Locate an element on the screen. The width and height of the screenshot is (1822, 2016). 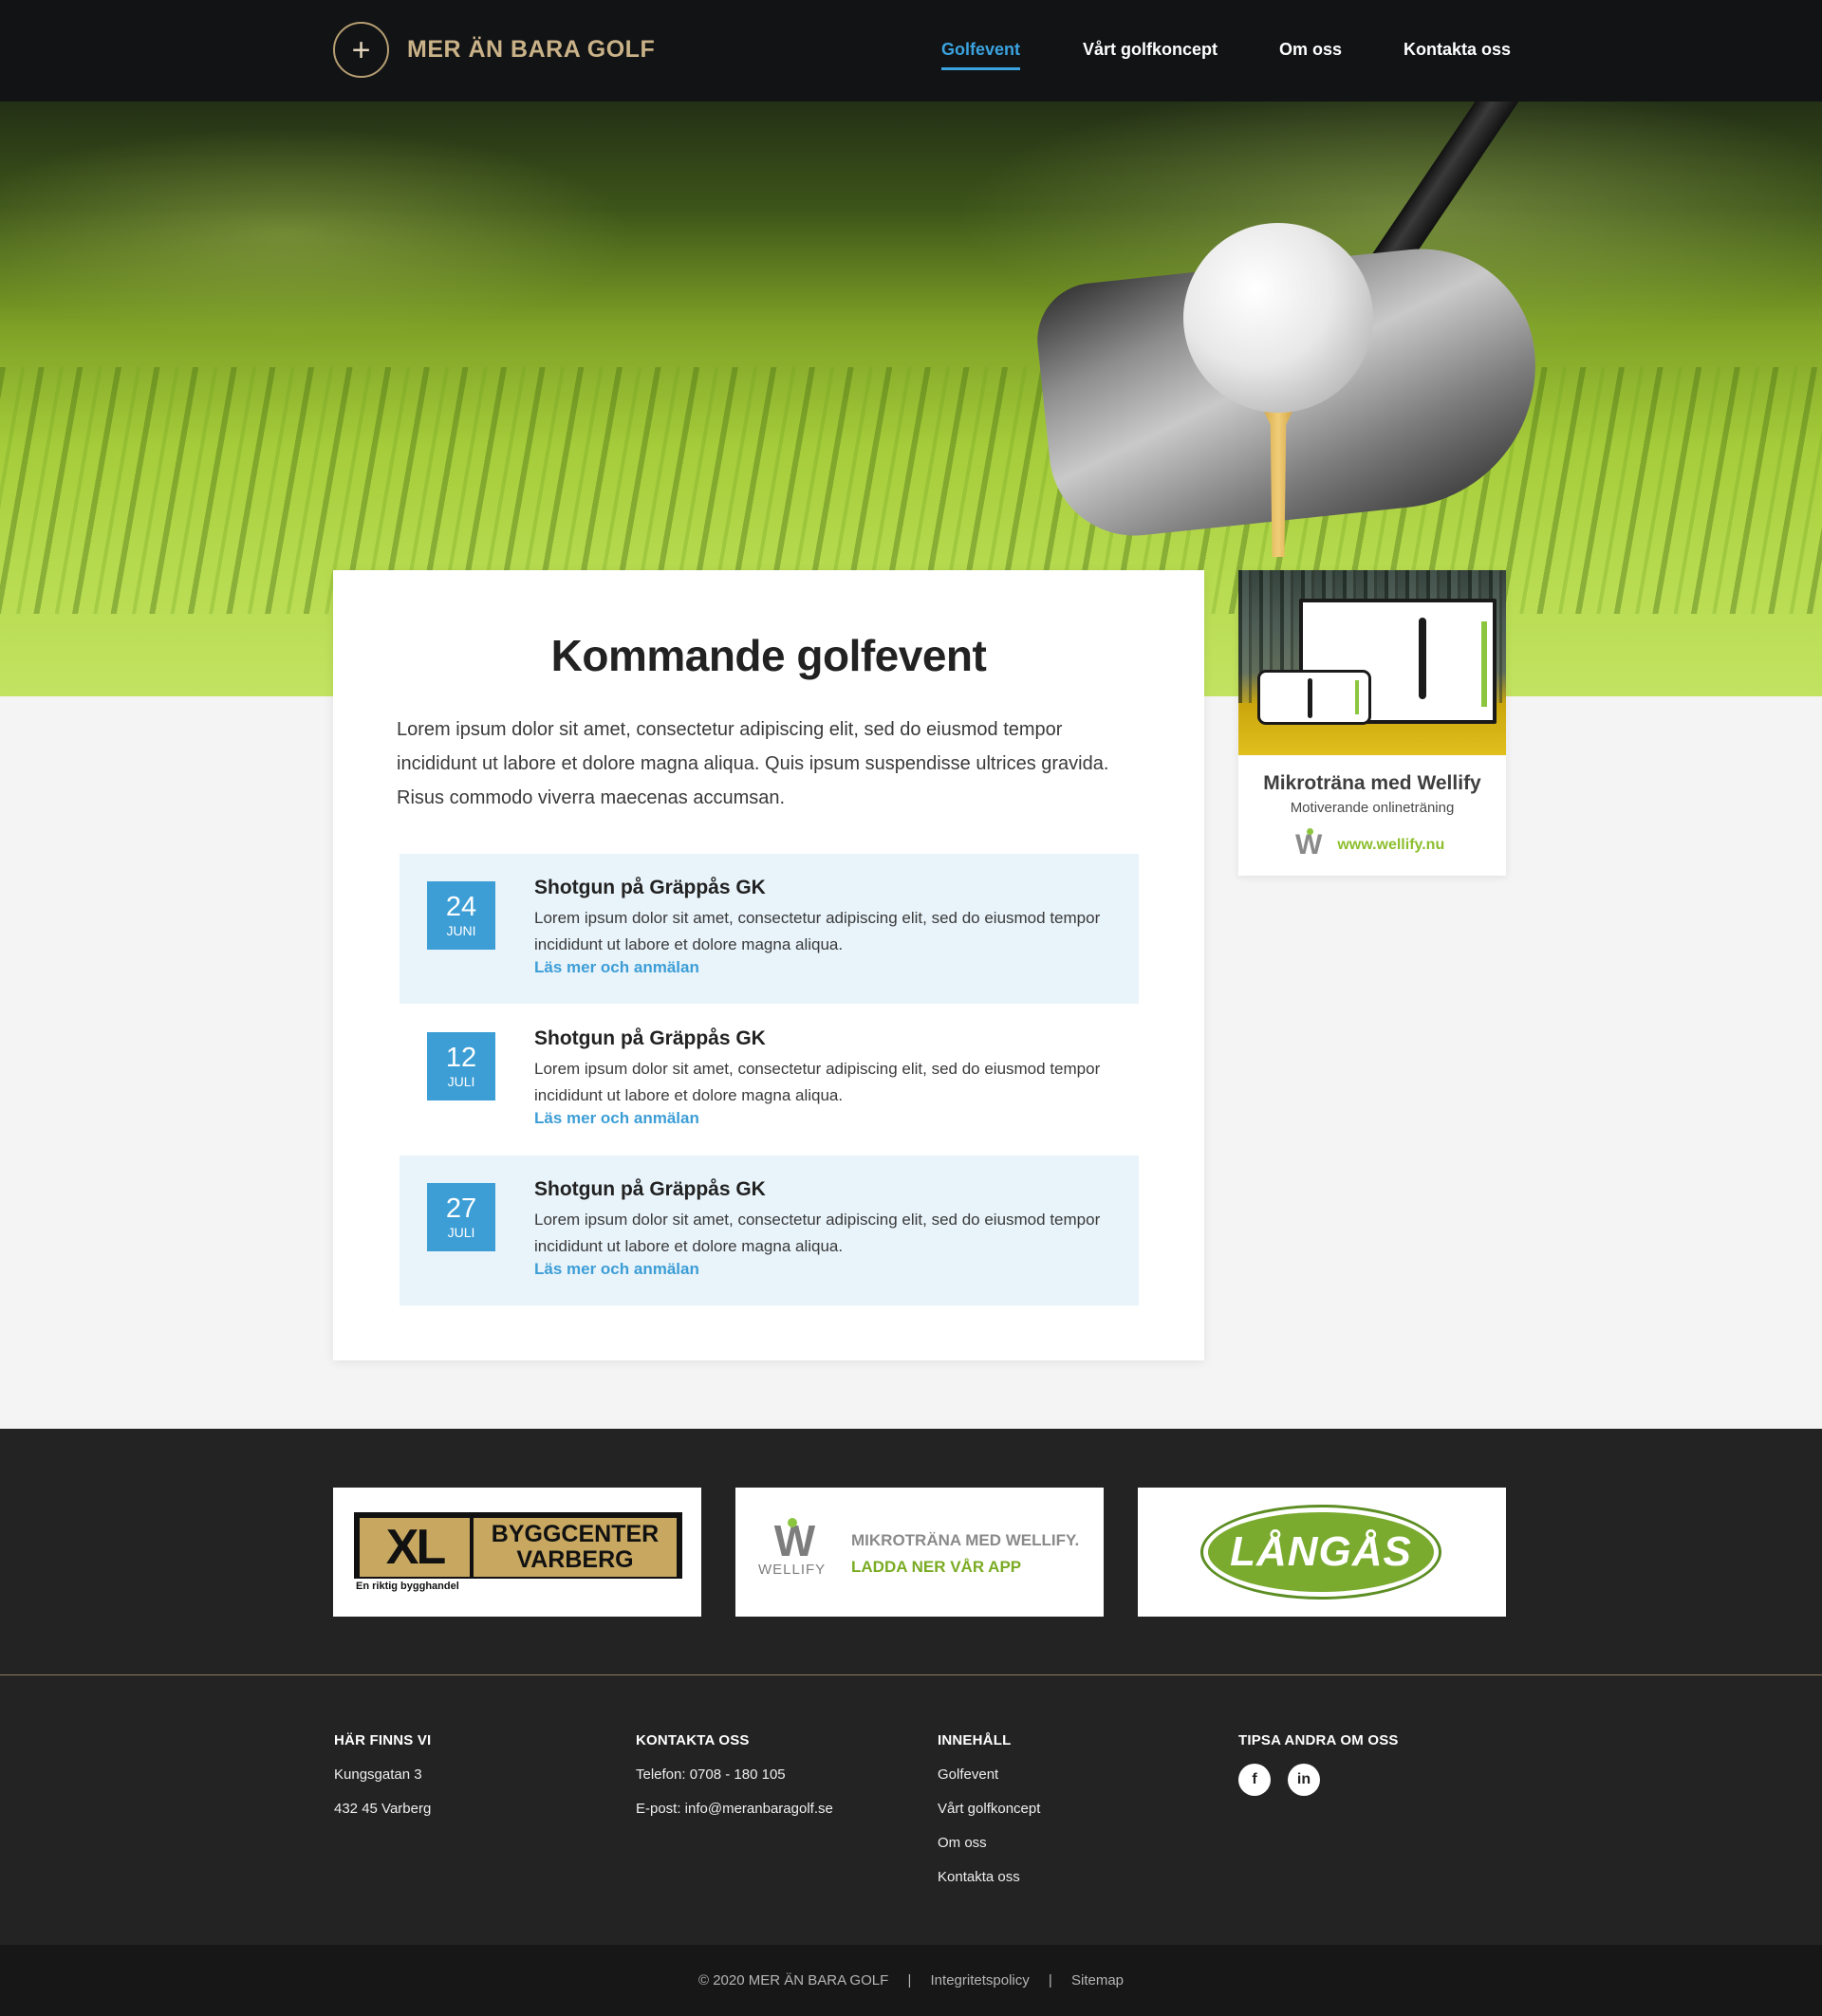
nav-golfkoncept: Vårt golfkoncept is located at coordinates (1150, 50).